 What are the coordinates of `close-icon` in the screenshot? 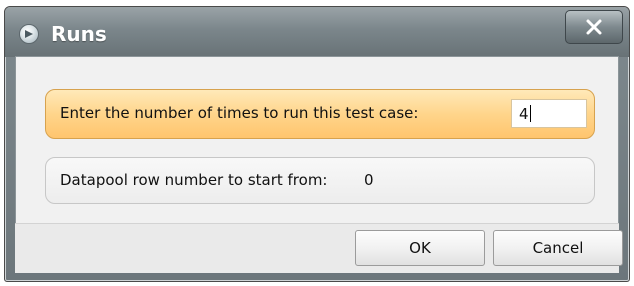 It's located at (594, 27).